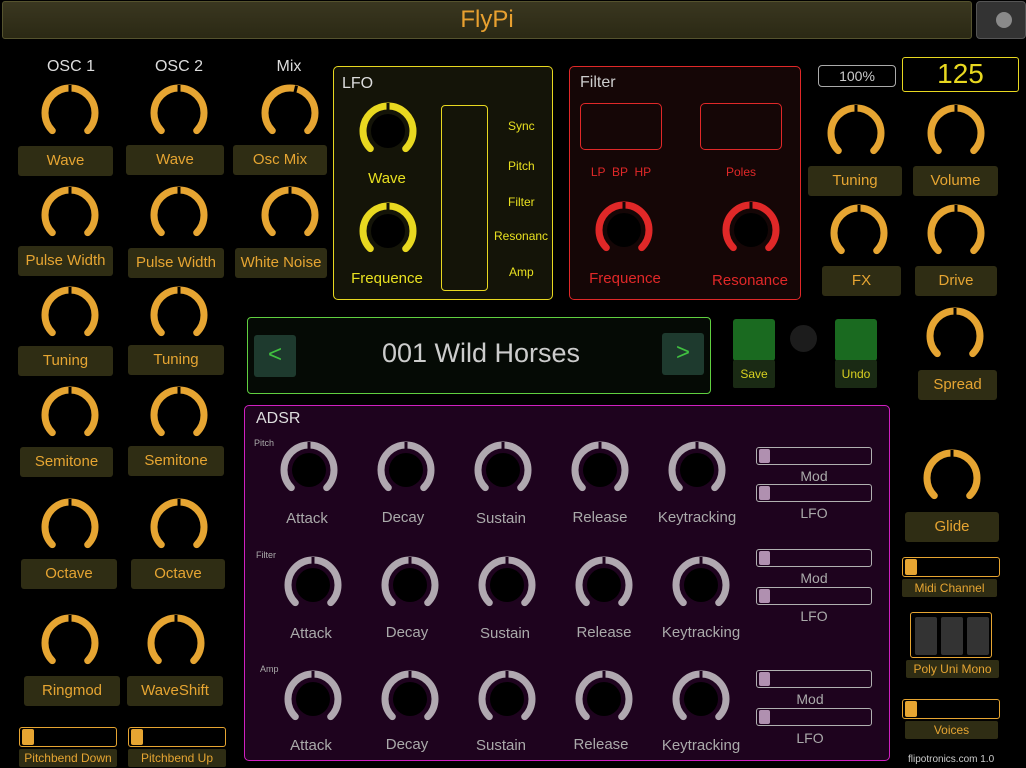  Describe the element at coordinates (503, 470) in the screenshot. I see `pitch-sustain-knob` at that location.